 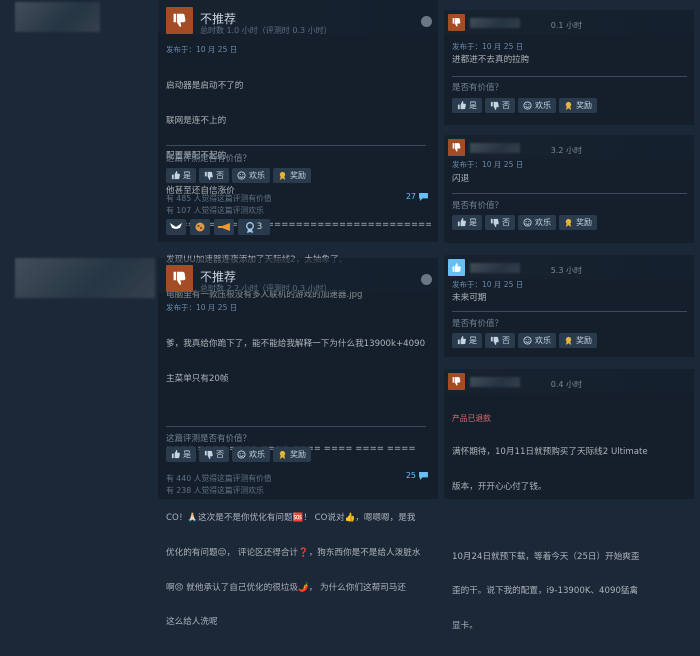 What do you see at coordinates (499, 486) in the screenshot?
I see `review-line: 版本，开开心心付了钱。` at bounding box center [499, 486].